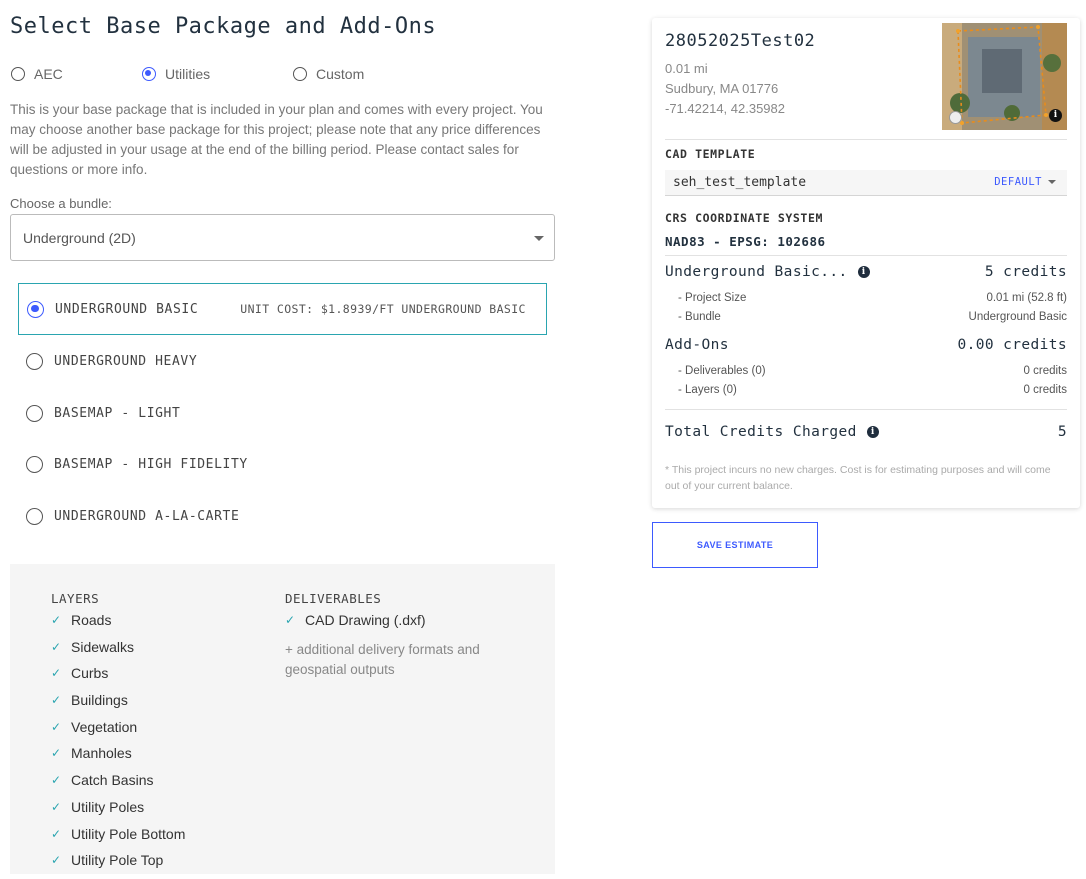  I want to click on deliverables-row-value: 0 credits, so click(1045, 371).